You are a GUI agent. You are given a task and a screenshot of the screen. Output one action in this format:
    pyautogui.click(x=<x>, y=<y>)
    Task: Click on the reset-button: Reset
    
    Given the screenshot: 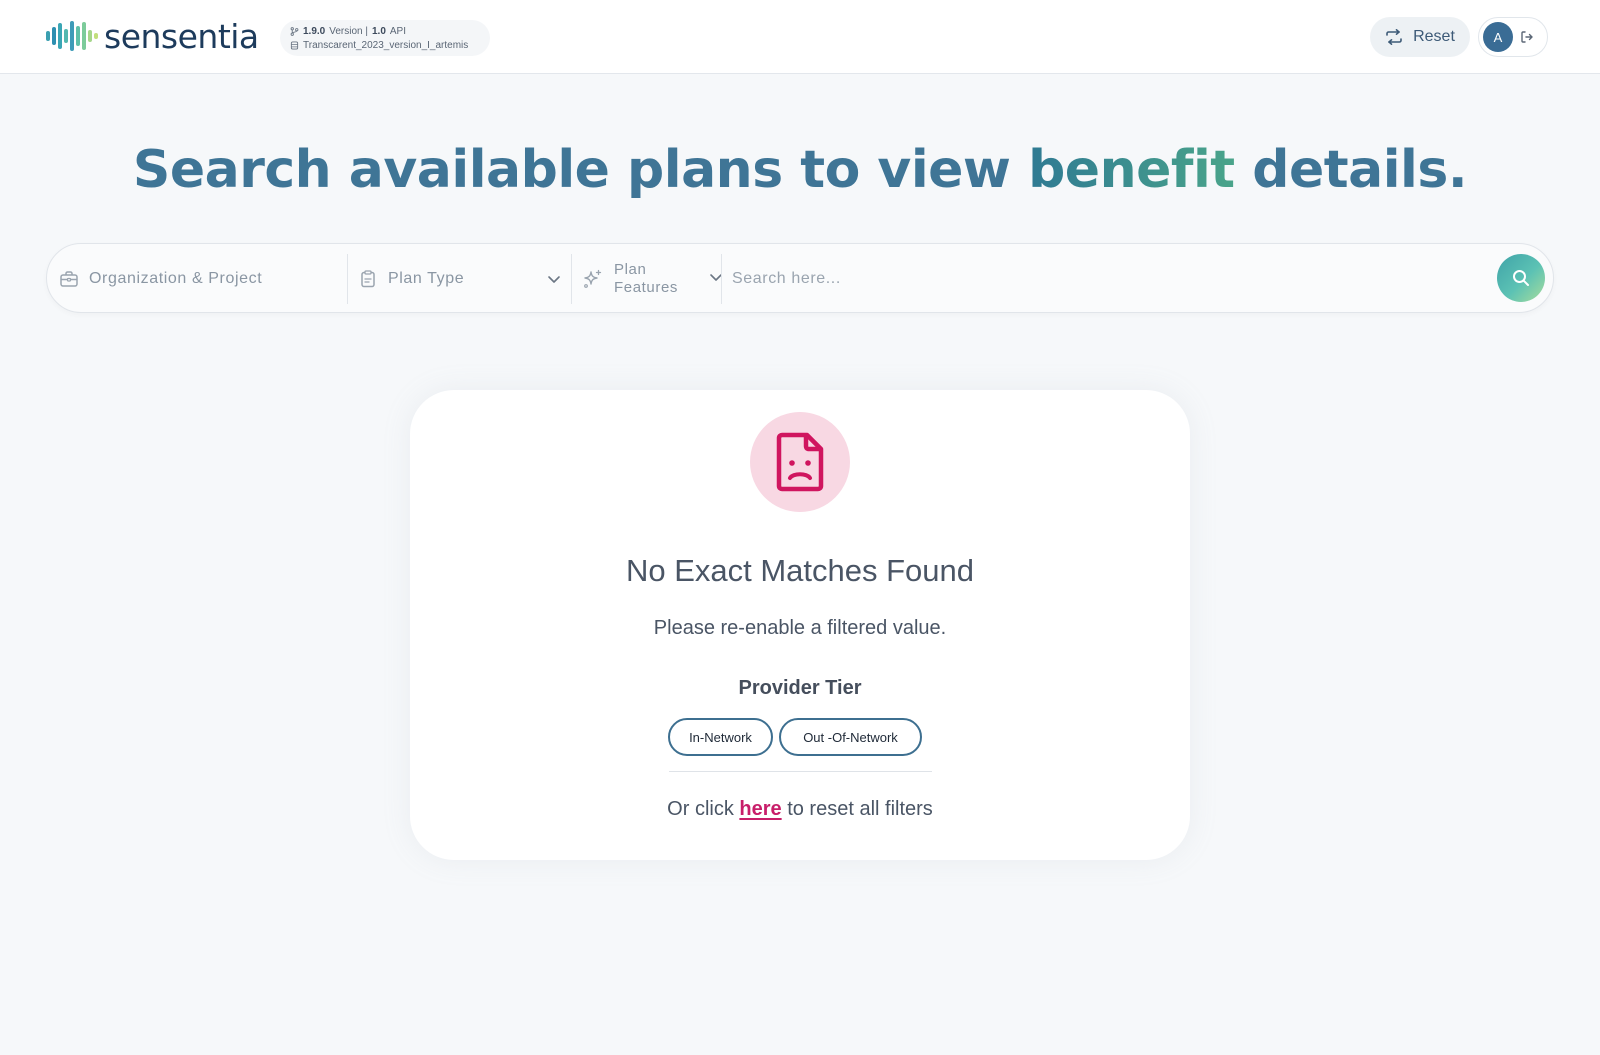 What is the action you would take?
    pyautogui.click(x=1420, y=37)
    